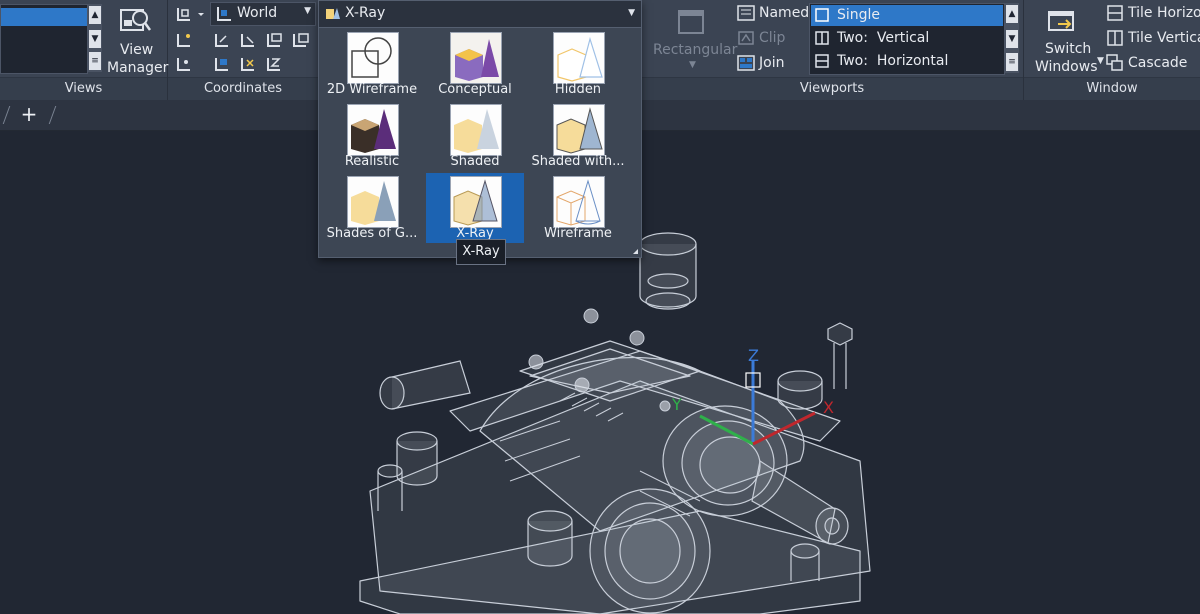 The height and width of the screenshot is (614, 1200). Describe the element at coordinates (753, 355) in the screenshot. I see `ucs-z-label: Z` at that location.